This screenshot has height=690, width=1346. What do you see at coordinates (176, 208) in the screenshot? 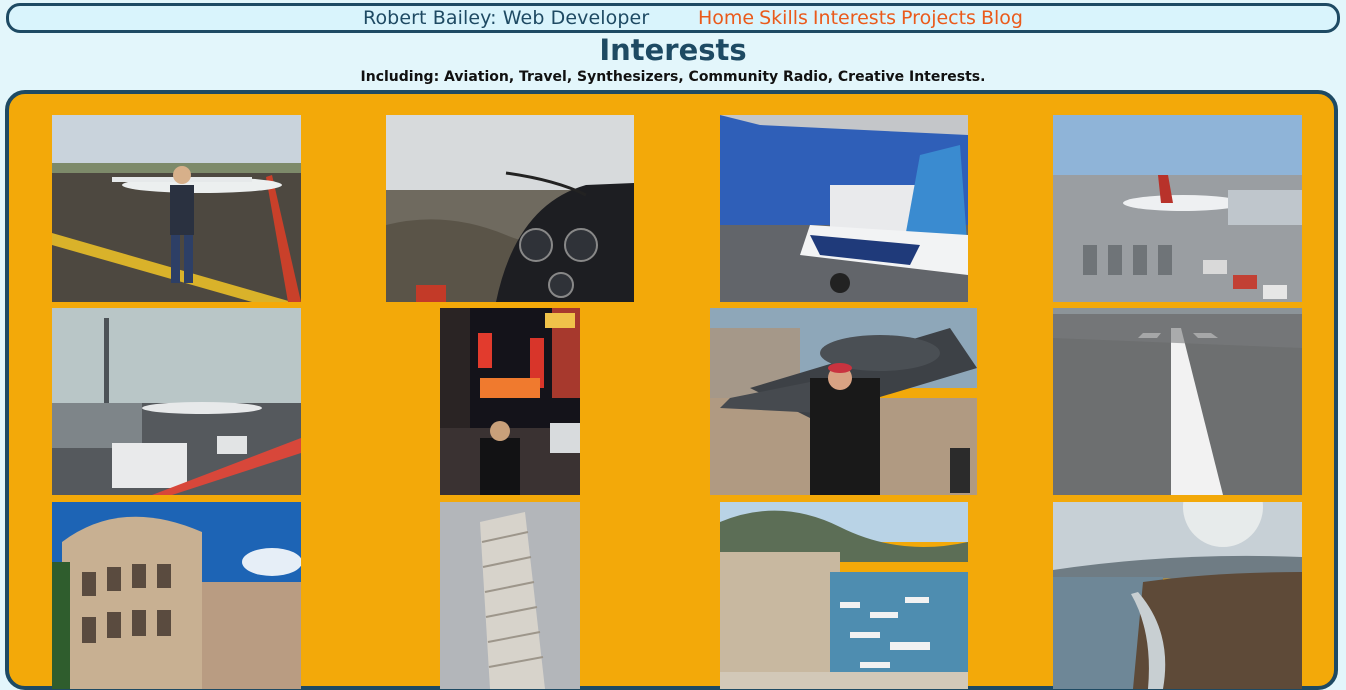
I see `photo-person-with-aircraft` at bounding box center [176, 208].